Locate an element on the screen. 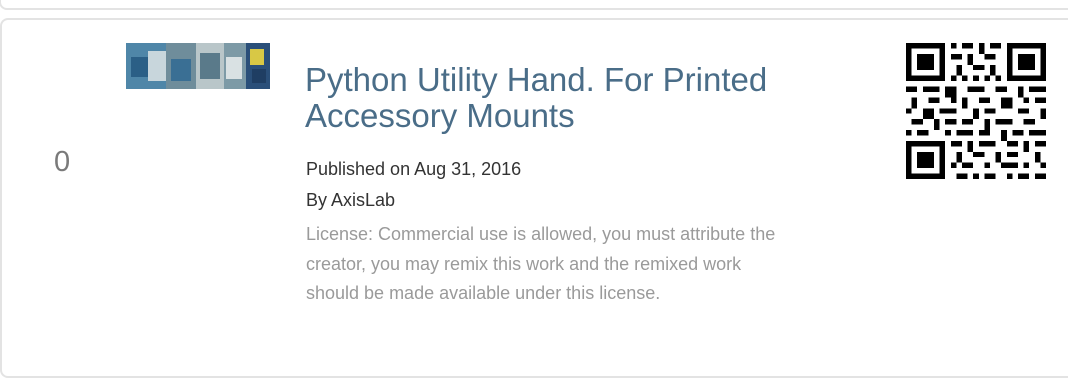 The image size is (1068, 378). qr-code-icon is located at coordinates (976, 111).